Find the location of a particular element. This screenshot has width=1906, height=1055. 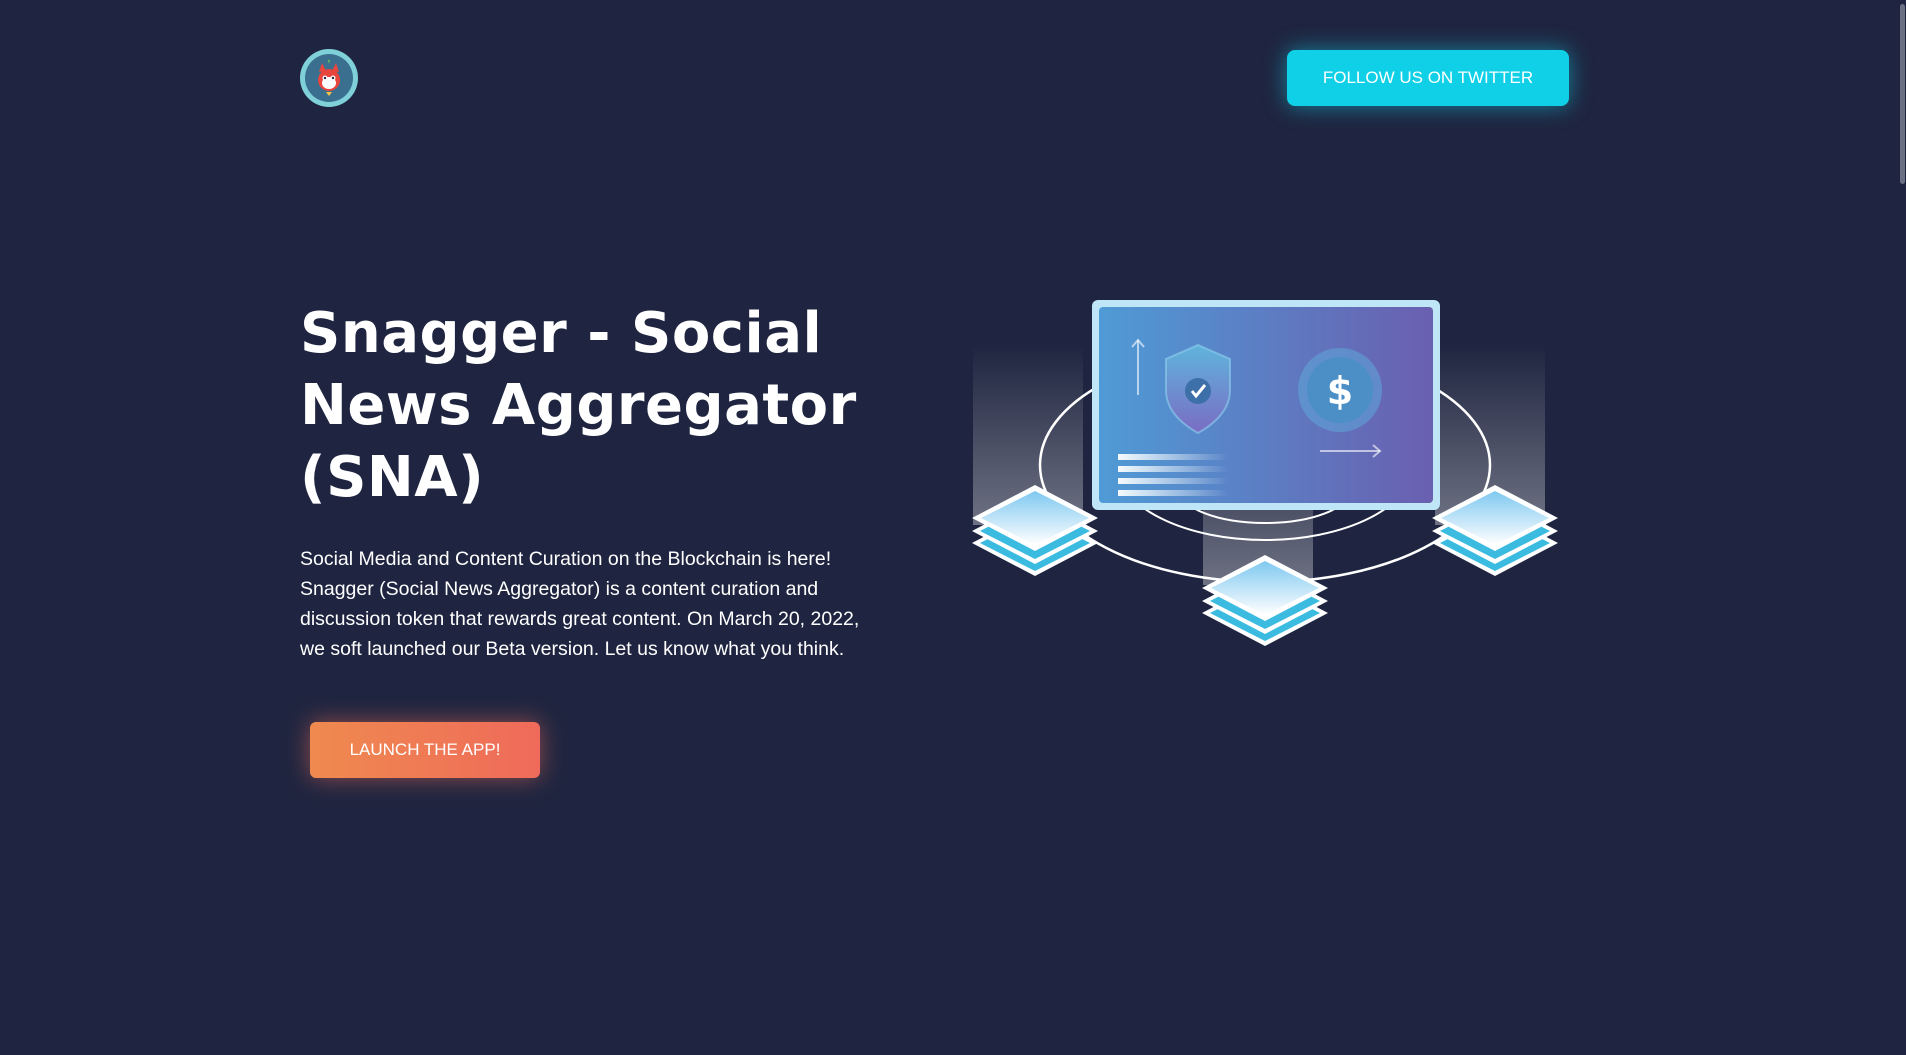

logo is located at coordinates (329, 78).